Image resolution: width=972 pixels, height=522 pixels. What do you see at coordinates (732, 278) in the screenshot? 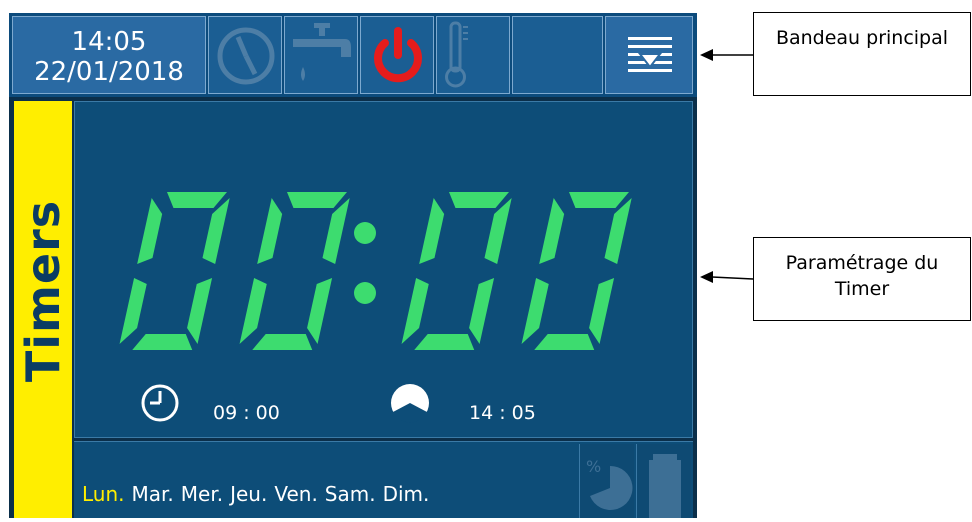
I see `callout-line-timer` at bounding box center [732, 278].